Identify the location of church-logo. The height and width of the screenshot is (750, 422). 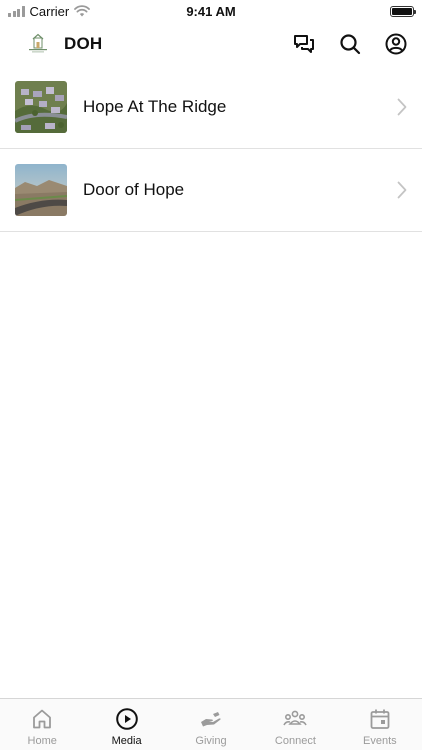
(38, 44).